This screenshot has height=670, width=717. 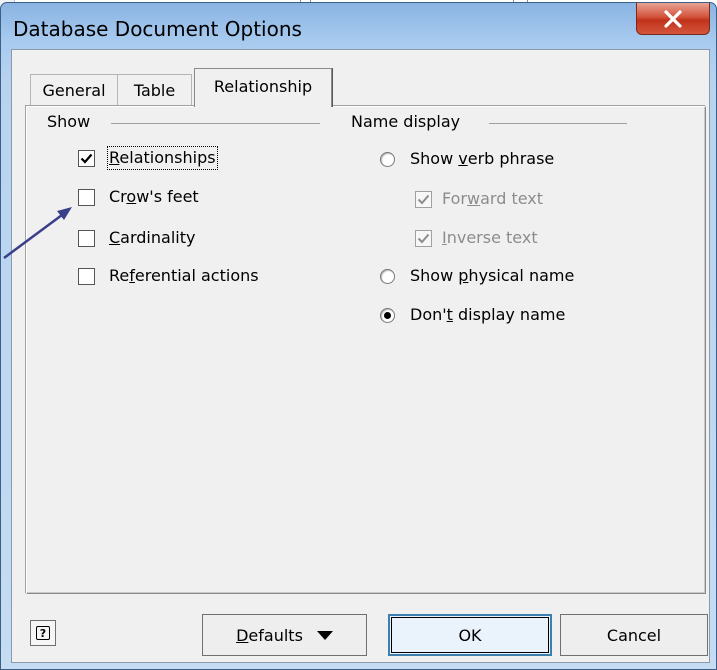 I want to click on annotation-arrow, so click(x=37, y=233).